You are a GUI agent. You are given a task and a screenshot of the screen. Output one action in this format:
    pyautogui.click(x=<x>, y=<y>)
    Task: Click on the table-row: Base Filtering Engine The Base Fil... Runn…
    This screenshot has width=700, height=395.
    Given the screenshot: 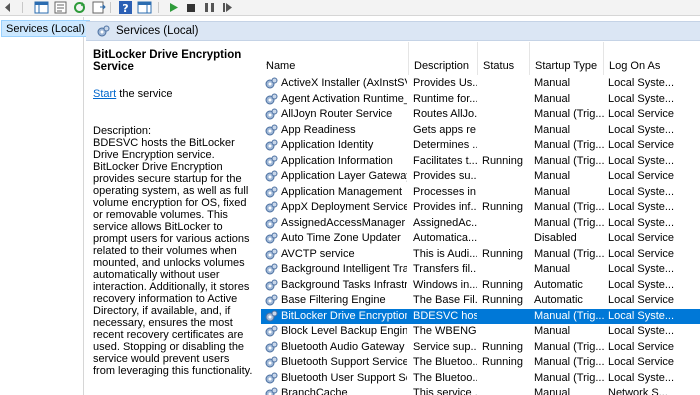 What is the action you would take?
    pyautogui.click(x=480, y=301)
    